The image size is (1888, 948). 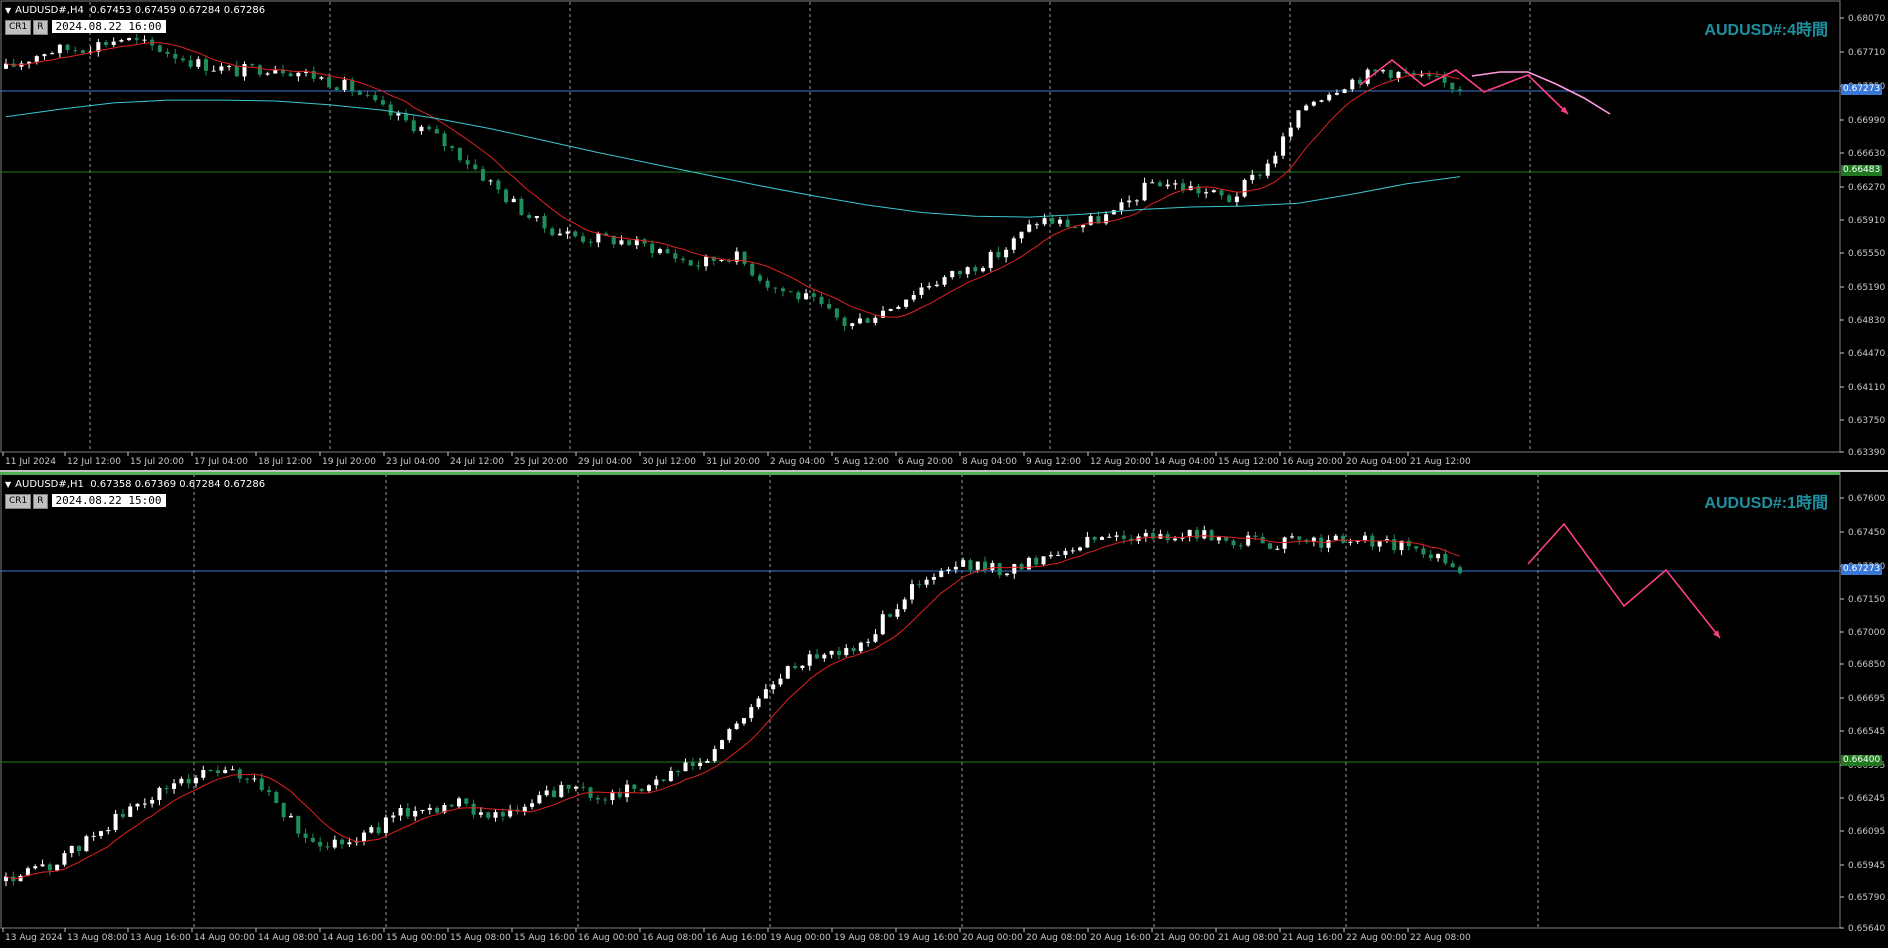 I want to click on h4-current-price-tag: 0.67273, so click(x=1862, y=89).